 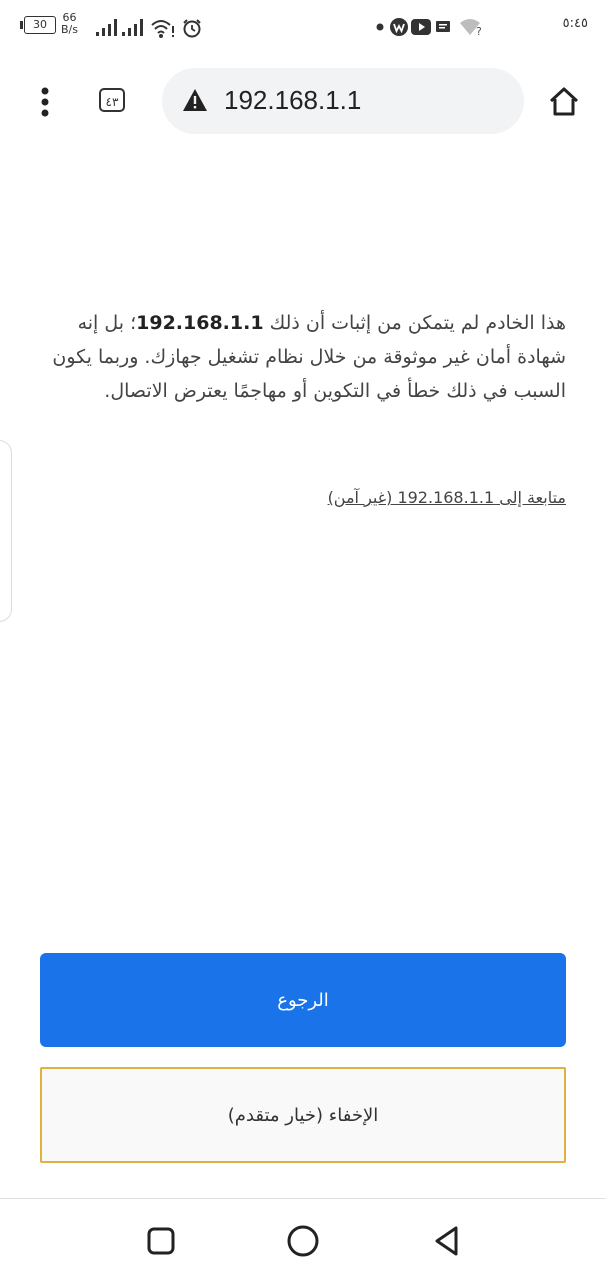 What do you see at coordinates (575, 23) in the screenshot?
I see `clock: ٥:٤٥` at bounding box center [575, 23].